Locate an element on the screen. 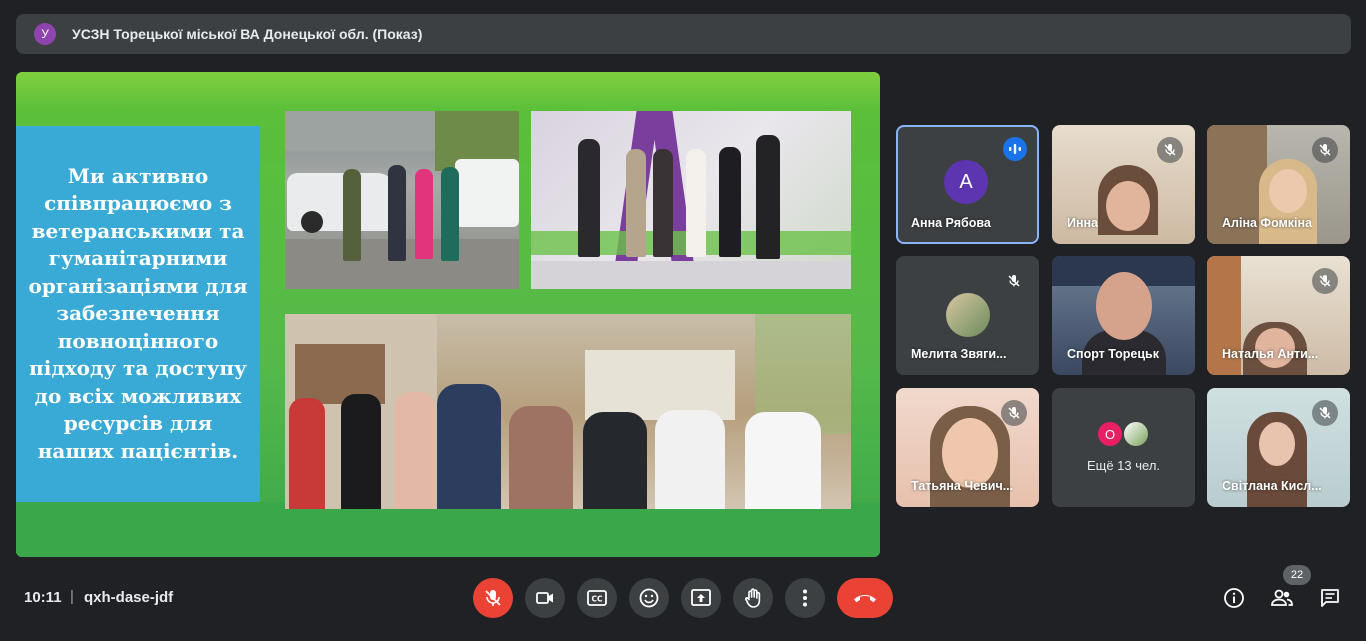 This screenshot has width=1366, height=641. participants-count: 22 is located at coordinates (1297, 575).